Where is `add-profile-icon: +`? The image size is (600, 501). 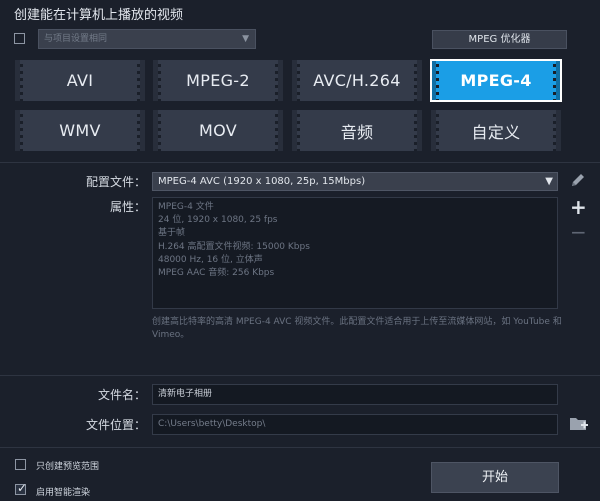
add-profile-icon: + is located at coordinates (578, 207).